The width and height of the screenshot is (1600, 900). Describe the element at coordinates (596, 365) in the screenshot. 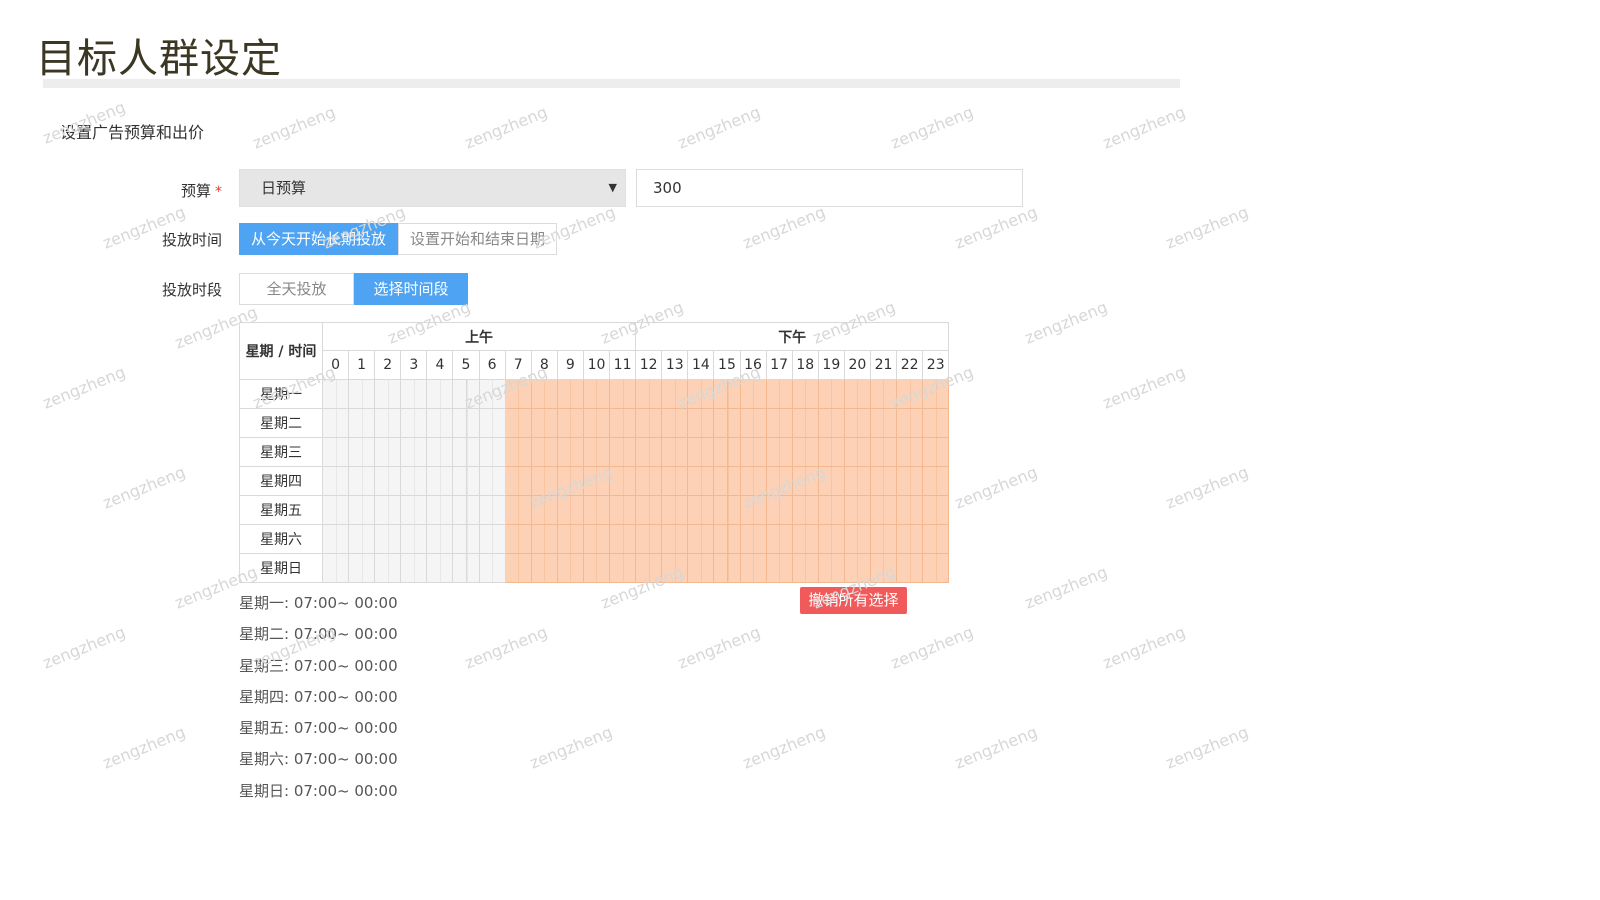

I see `hour-header: 10` at that location.